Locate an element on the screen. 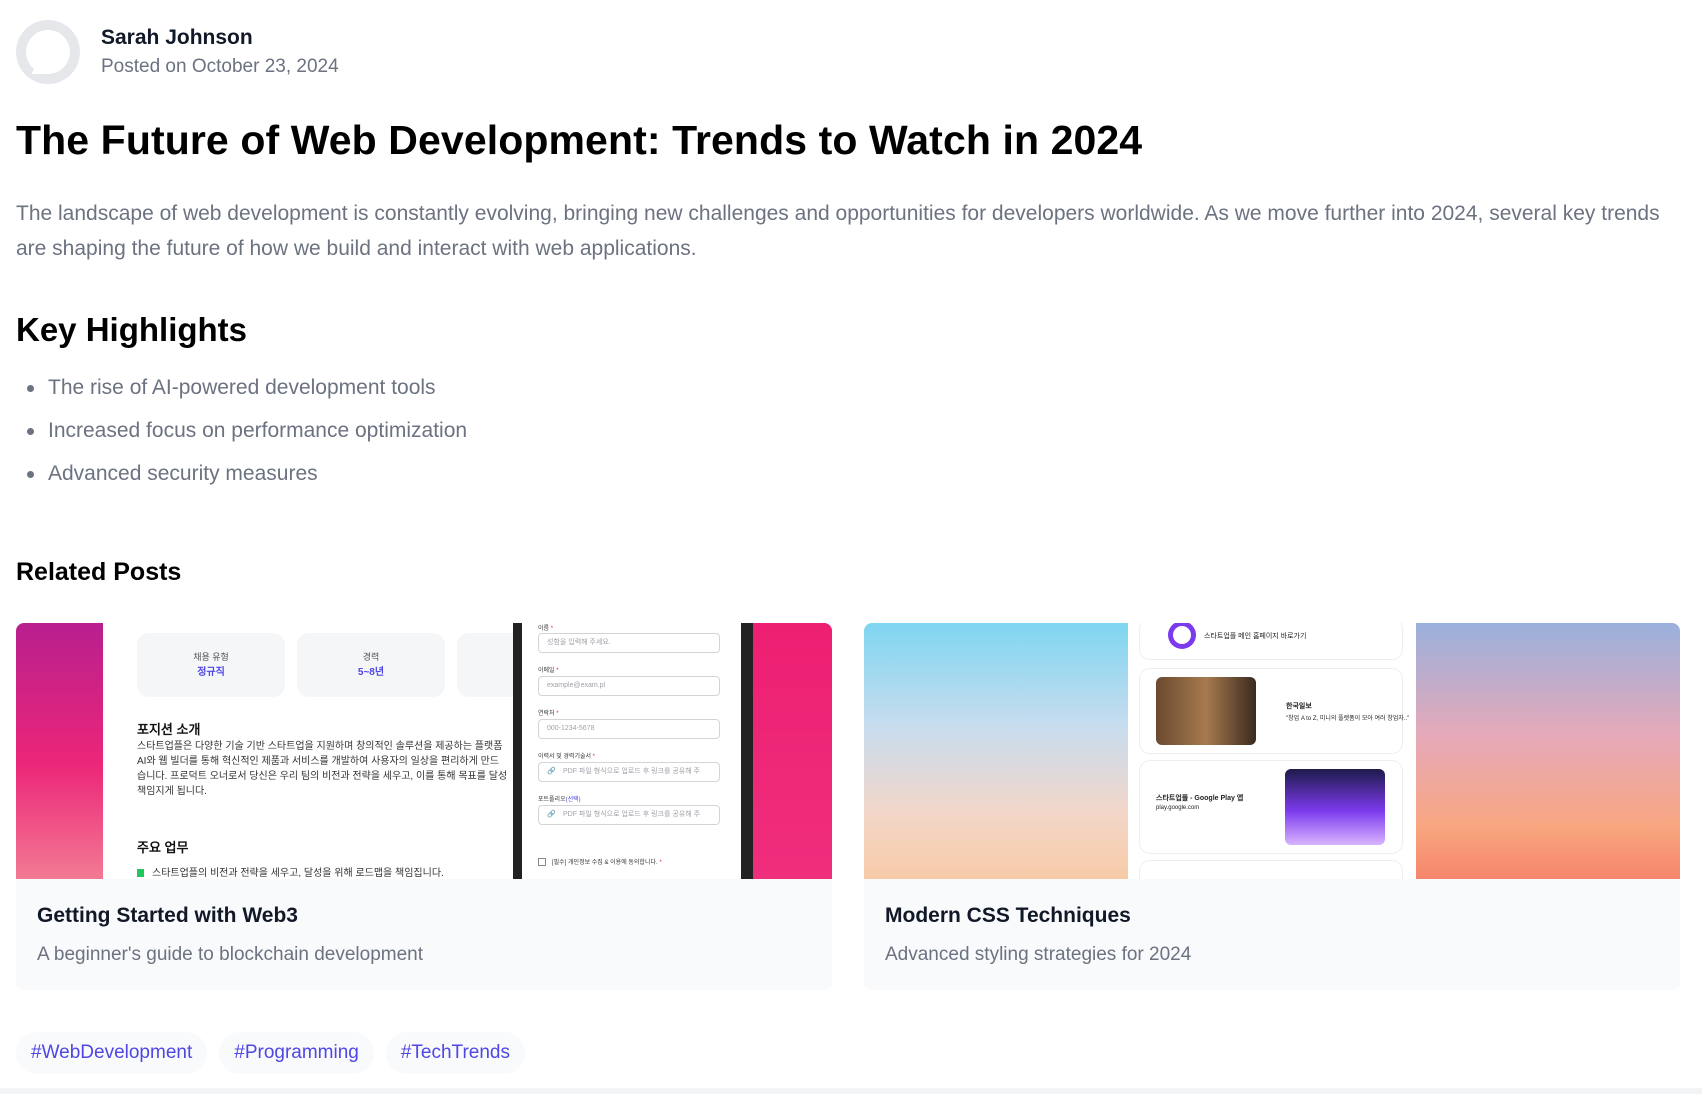 This screenshot has height=1094, width=1702. related-posts-heading: Related Posts is located at coordinates (99, 572).